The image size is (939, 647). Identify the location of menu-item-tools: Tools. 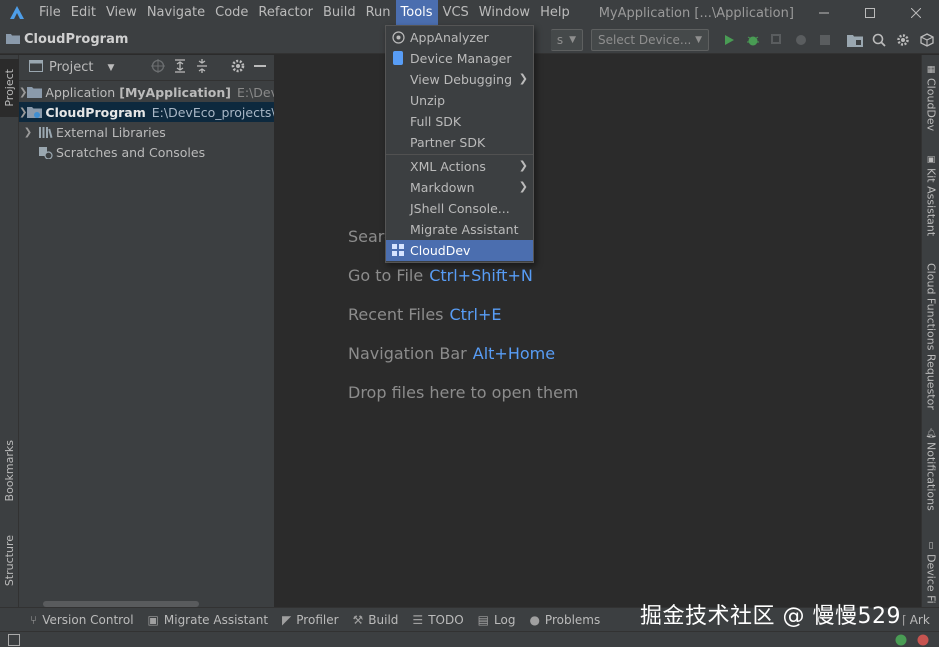
(416, 13).